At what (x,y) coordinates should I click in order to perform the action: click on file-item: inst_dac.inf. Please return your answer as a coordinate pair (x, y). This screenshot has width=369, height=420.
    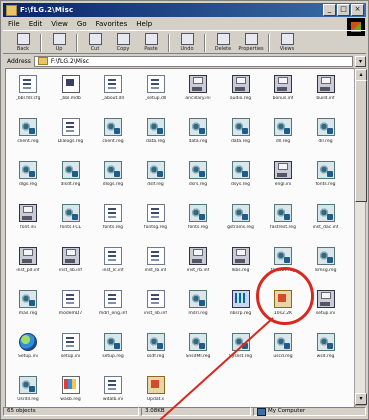
    Looking at the image, I should click on (326, 224).